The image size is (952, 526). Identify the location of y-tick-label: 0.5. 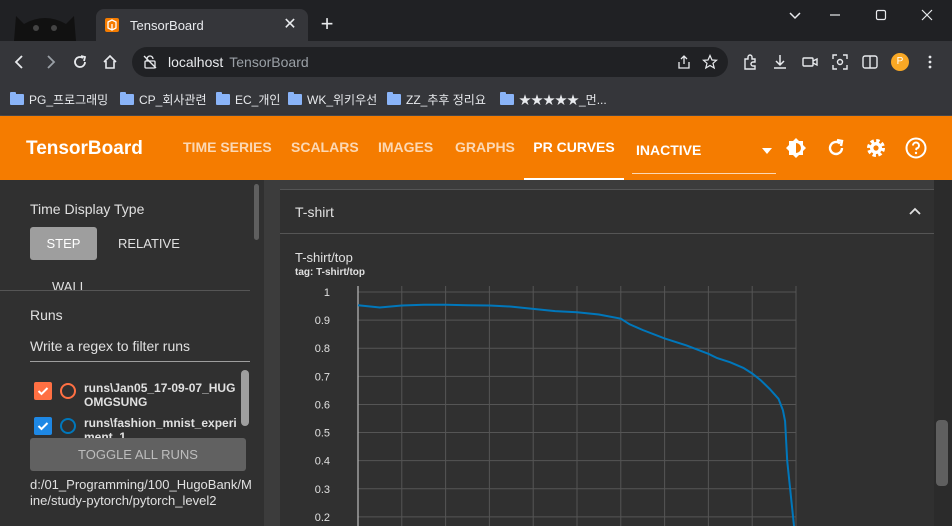
(322, 434).